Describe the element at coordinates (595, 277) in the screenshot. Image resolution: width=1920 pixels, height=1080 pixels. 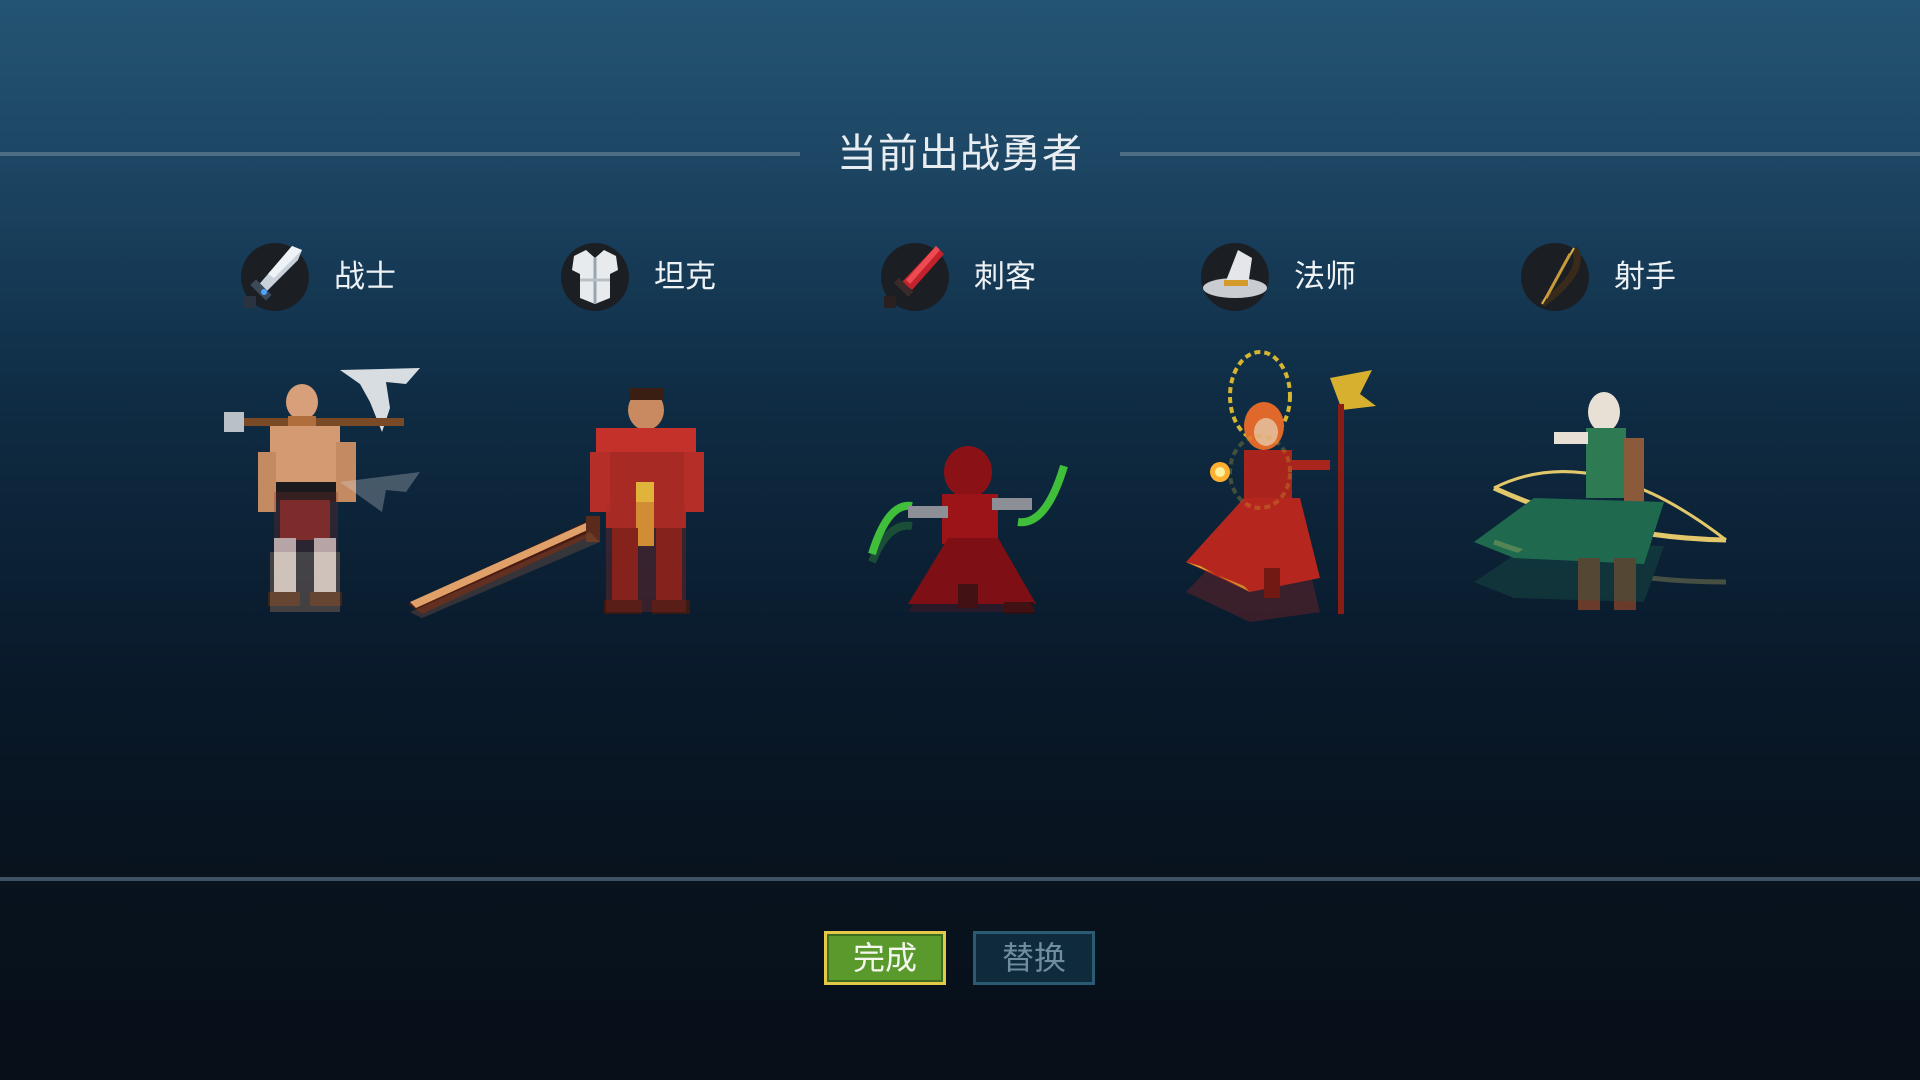
I see `chestplate-icon` at that location.